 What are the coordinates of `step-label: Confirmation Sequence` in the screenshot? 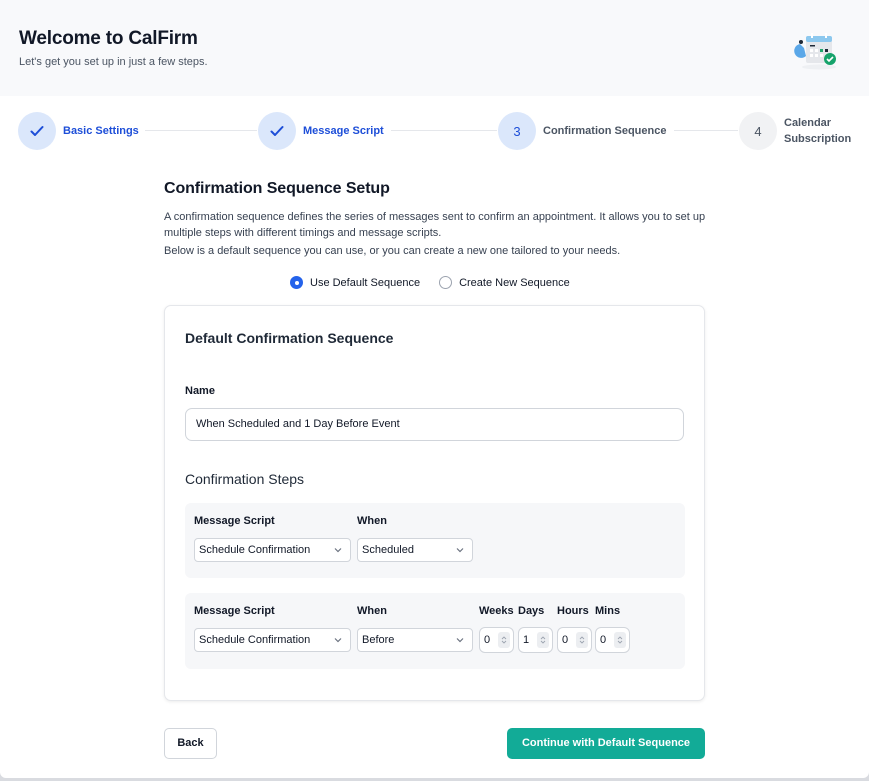 It's located at (605, 131).